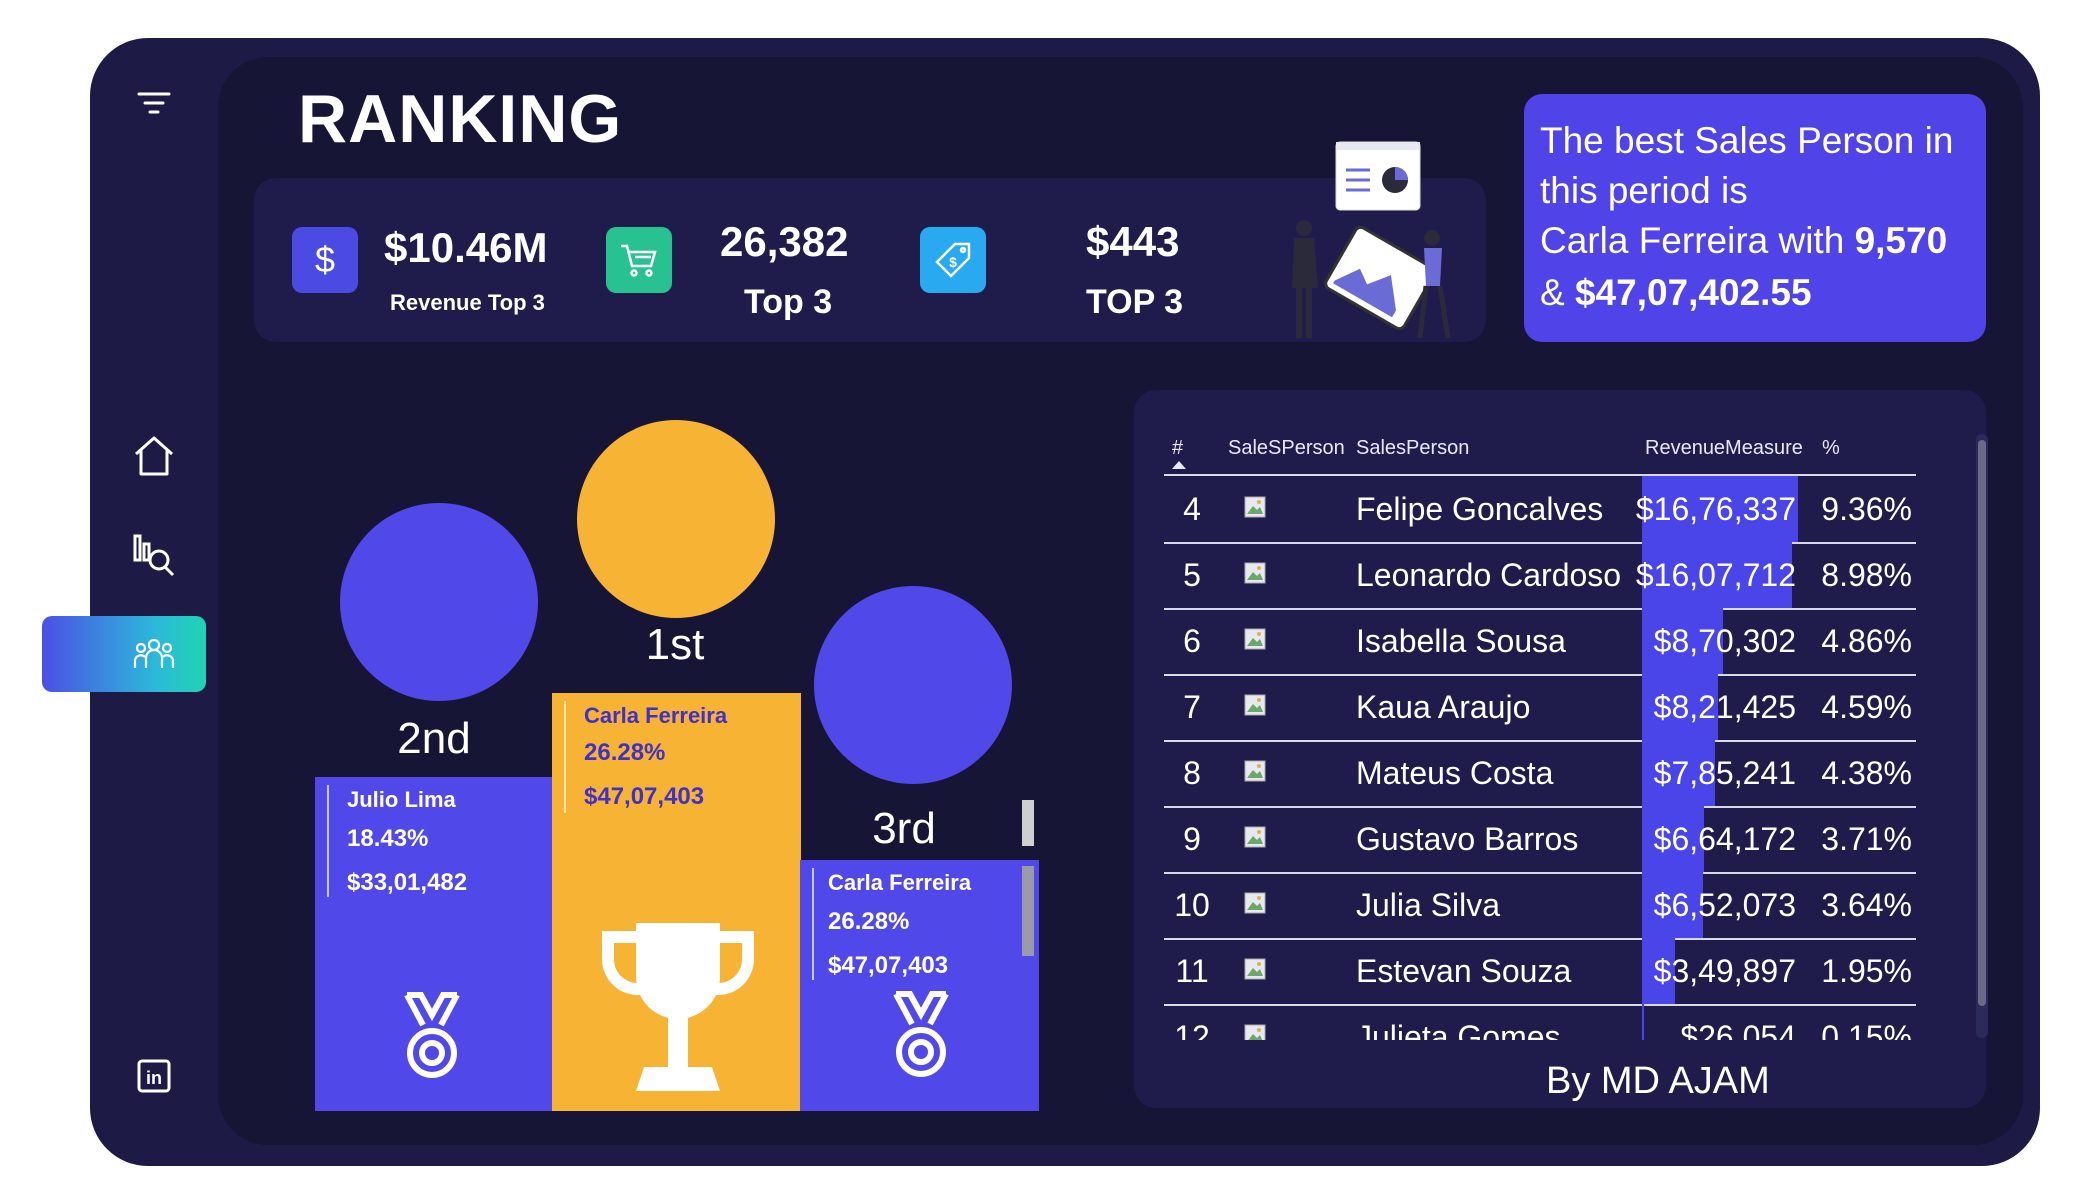  I want to click on salesperson-cell: Gustavo Barros, so click(1467, 839).